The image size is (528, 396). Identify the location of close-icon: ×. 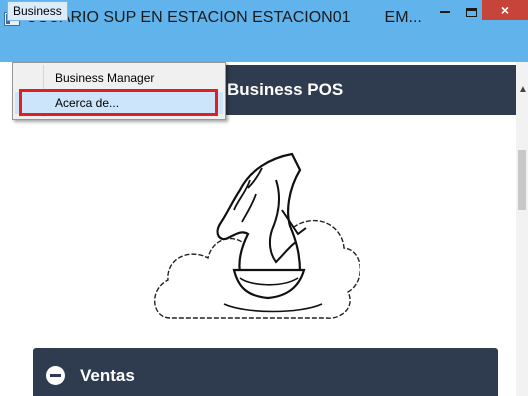
(505, 10).